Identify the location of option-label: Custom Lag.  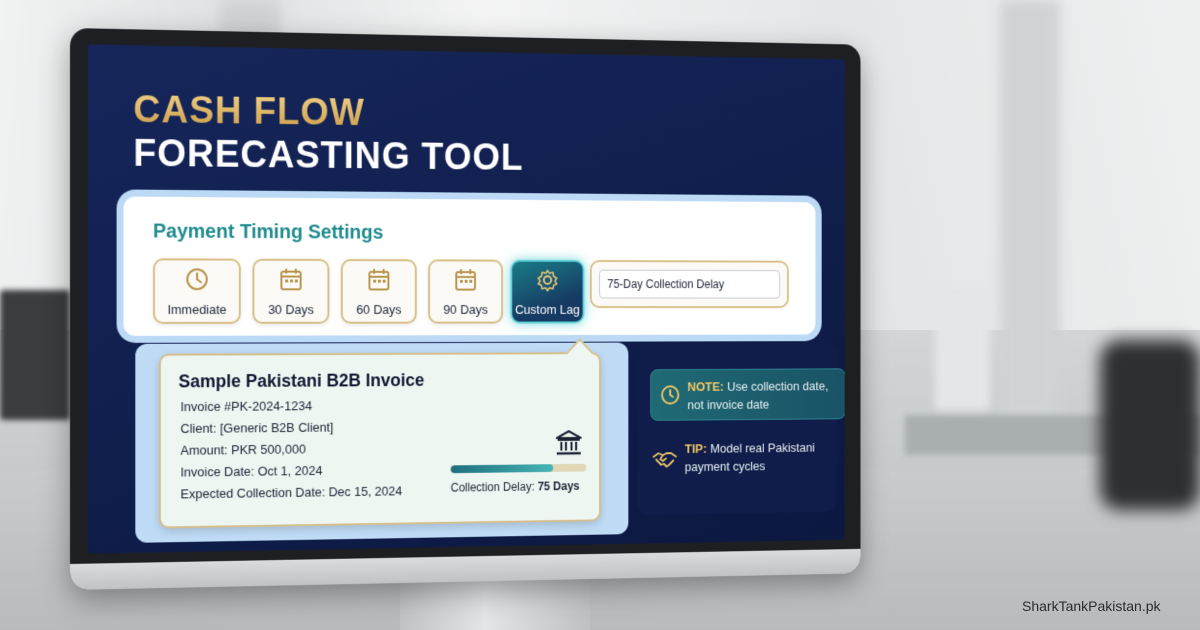
(547, 309).